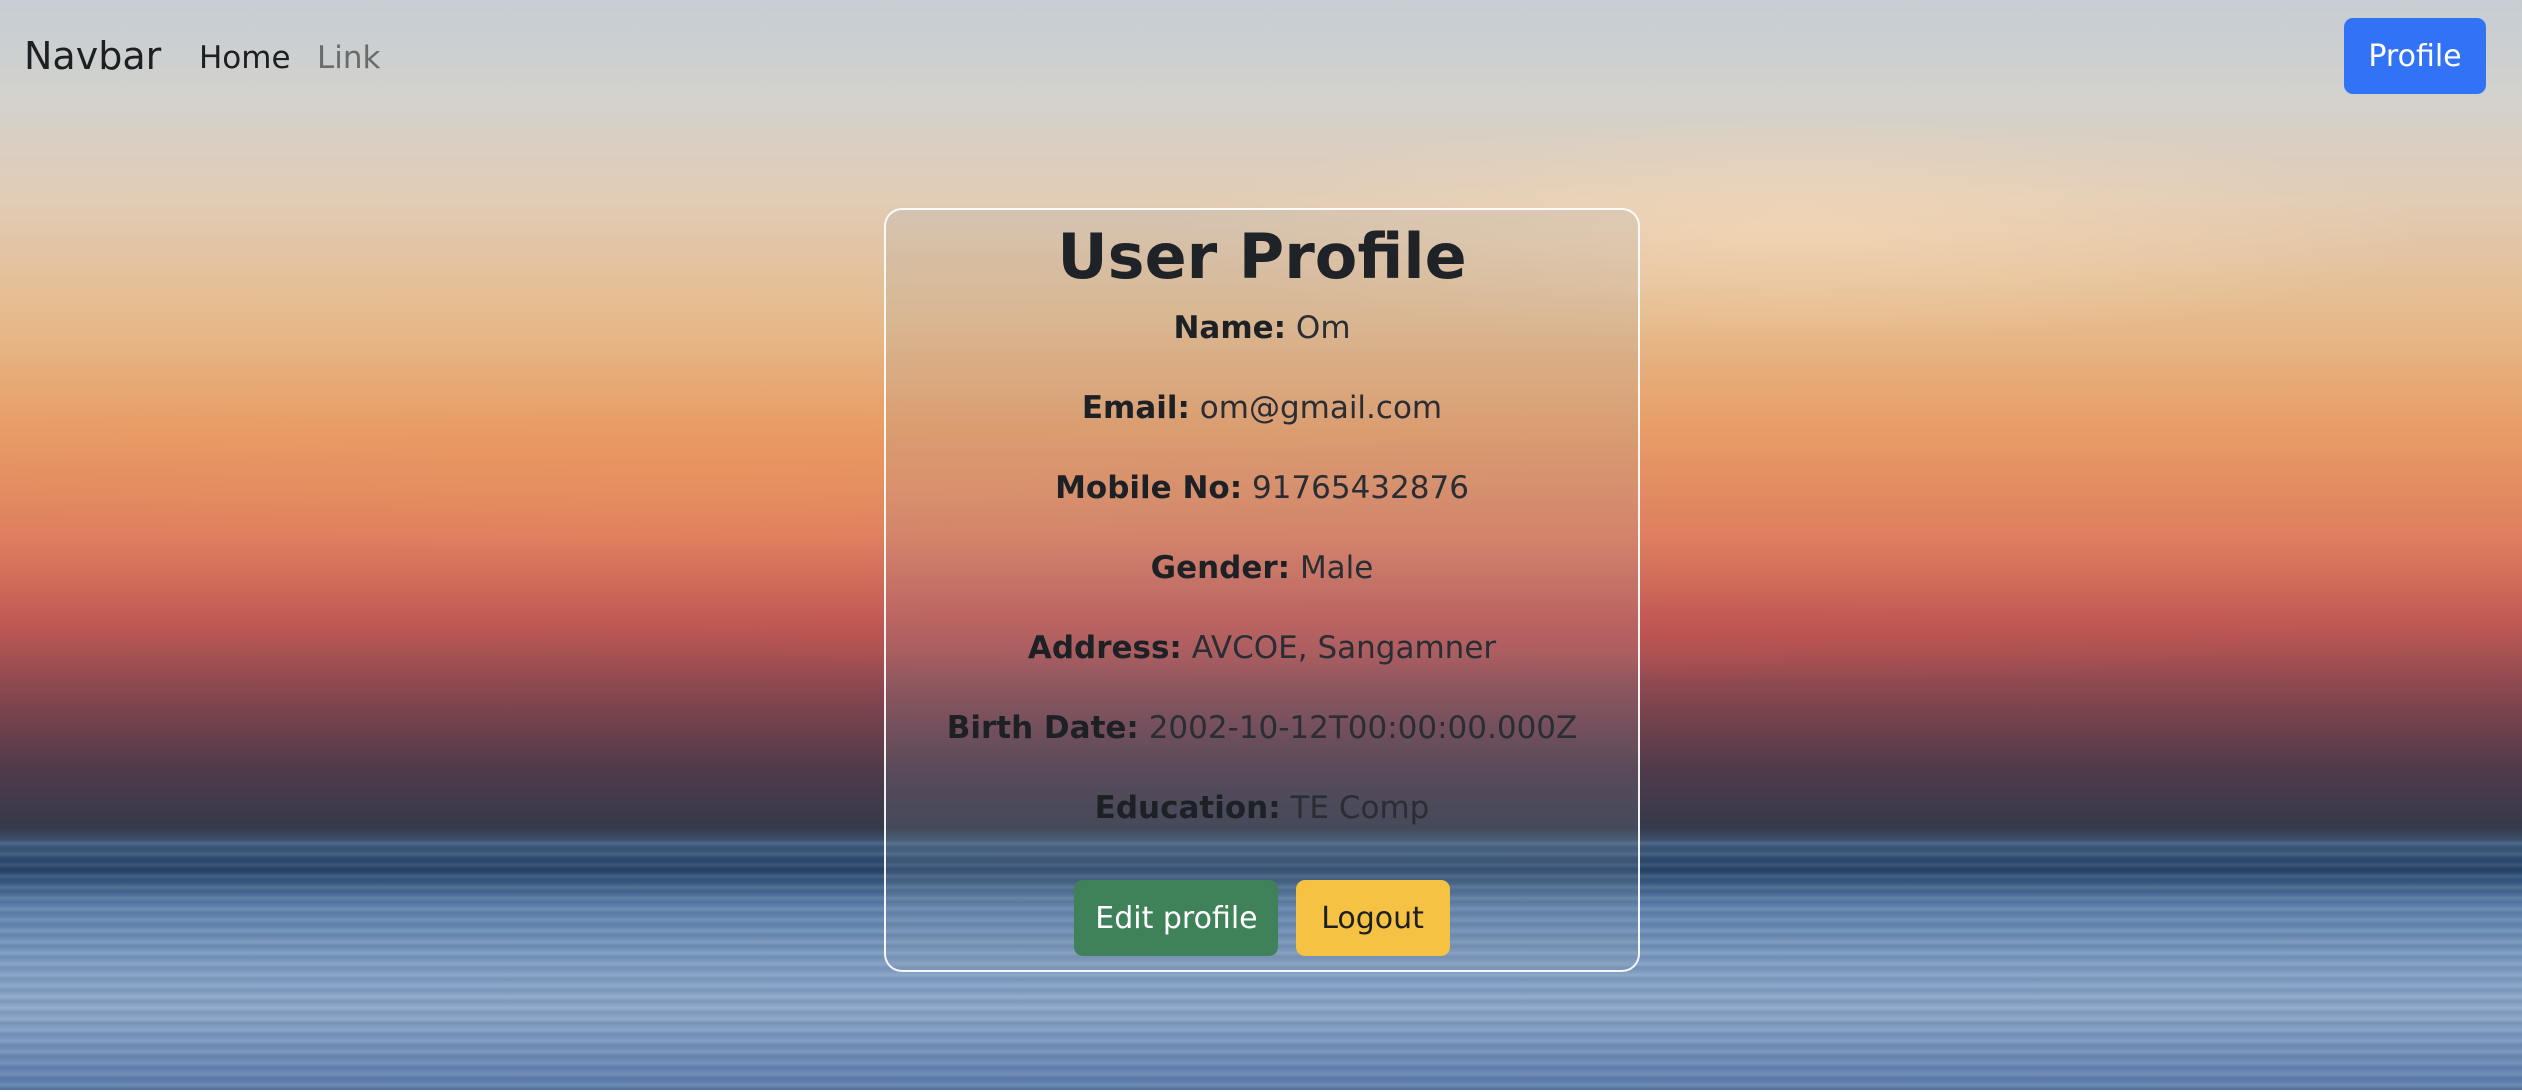  What do you see at coordinates (1042, 728) in the screenshot?
I see `field-label: Birth Date:` at bounding box center [1042, 728].